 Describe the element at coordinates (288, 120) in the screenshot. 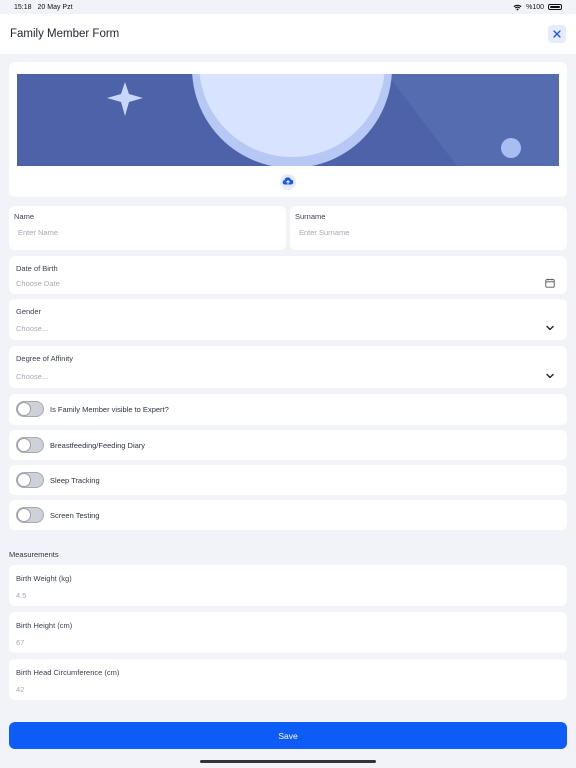

I see `banner-image` at that location.